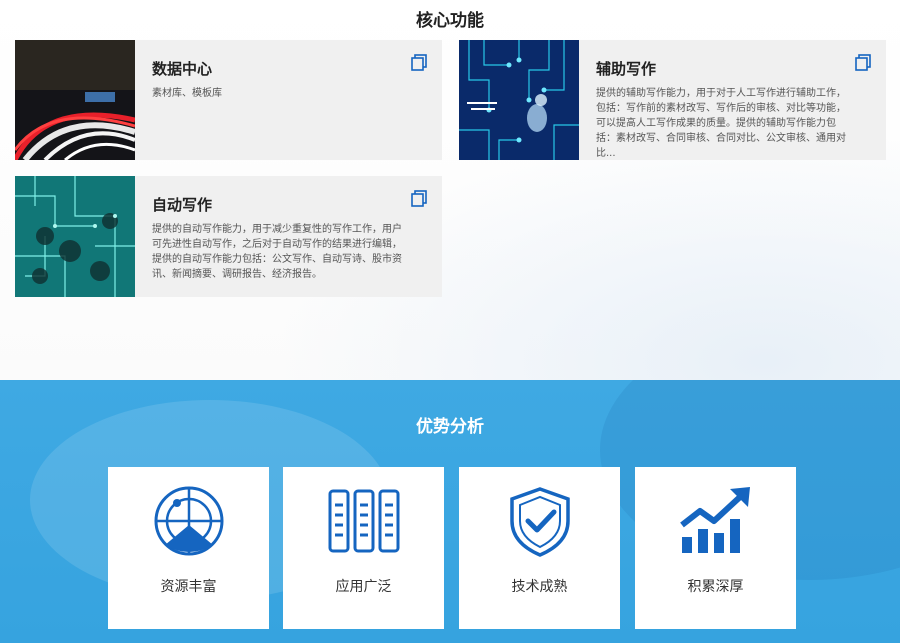 Image resolution: width=900 pixels, height=643 pixels. Describe the element at coordinates (182, 205) in the screenshot. I see `card-title: 自动写作` at that location.